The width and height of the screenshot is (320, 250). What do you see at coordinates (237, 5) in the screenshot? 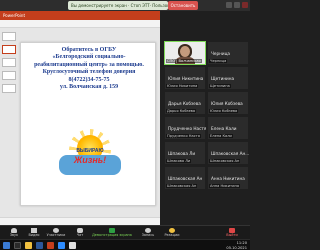
I see `maximize-icon` at bounding box center [237, 5].